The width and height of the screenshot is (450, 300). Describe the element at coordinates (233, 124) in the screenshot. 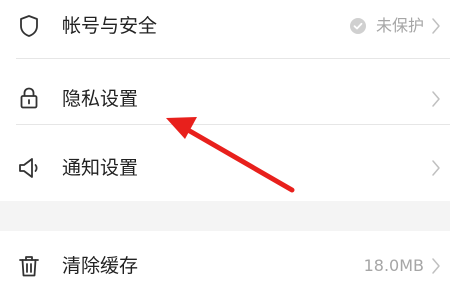

I see `divider` at that location.